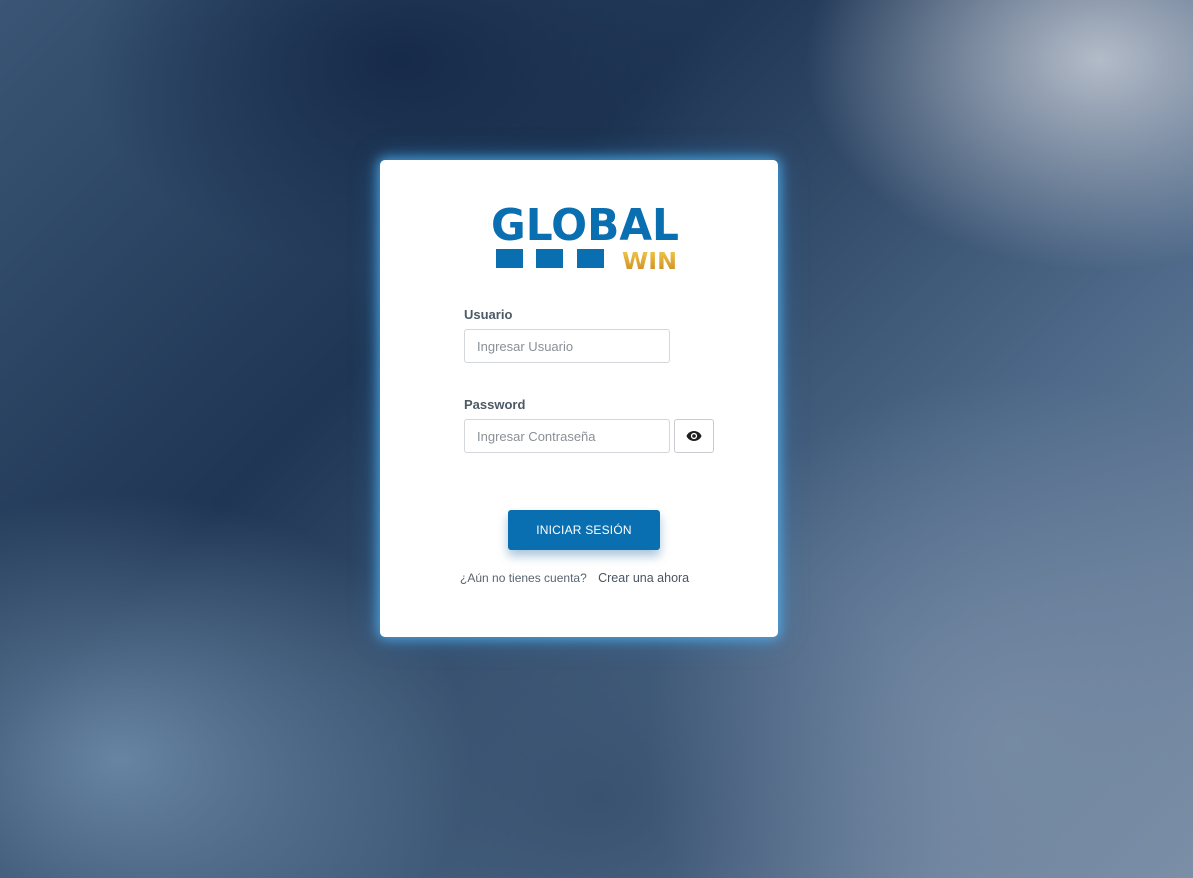 Image resolution: width=1193 pixels, height=878 pixels. Describe the element at coordinates (488, 314) in the screenshot. I see `username-label: Usuario` at that location.